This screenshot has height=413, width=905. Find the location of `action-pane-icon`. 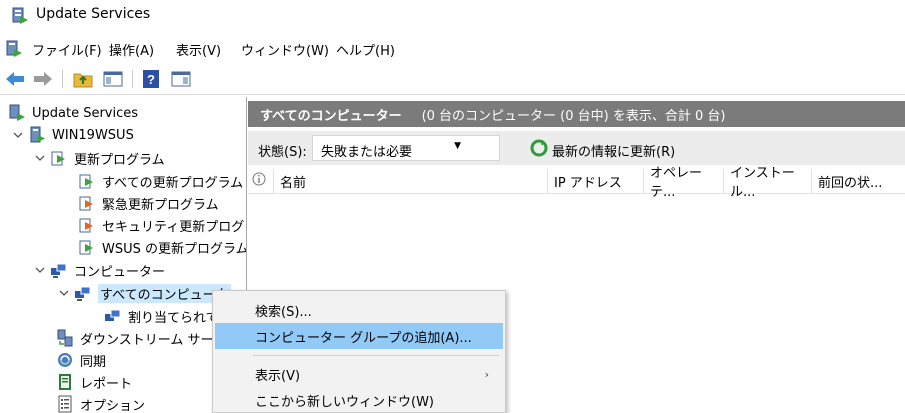

action-pane-icon is located at coordinates (181, 79).